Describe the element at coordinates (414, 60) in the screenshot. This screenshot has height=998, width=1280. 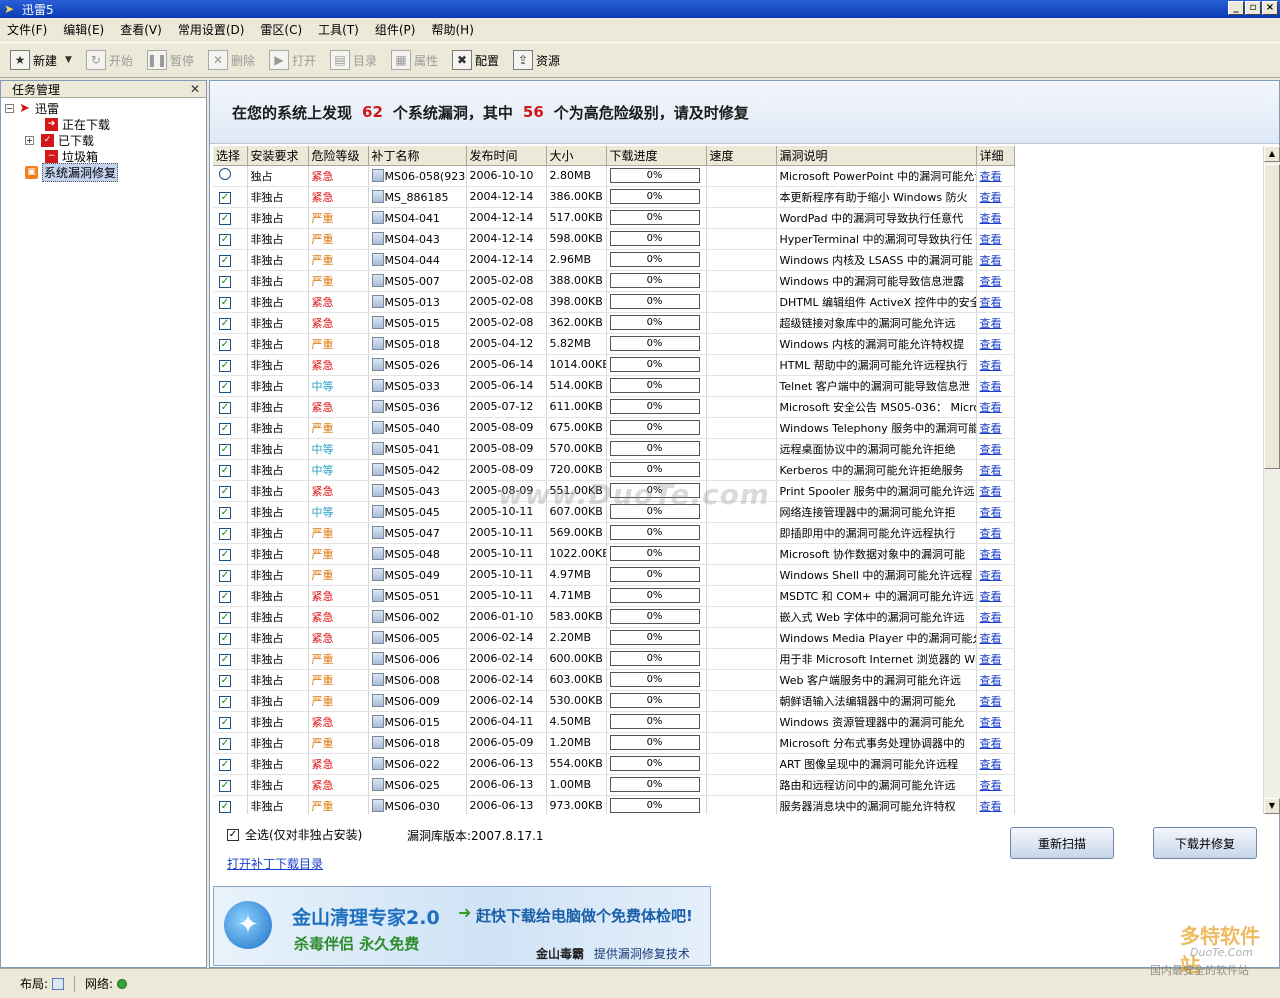
I see `properties-button: ▦ 属性` at that location.